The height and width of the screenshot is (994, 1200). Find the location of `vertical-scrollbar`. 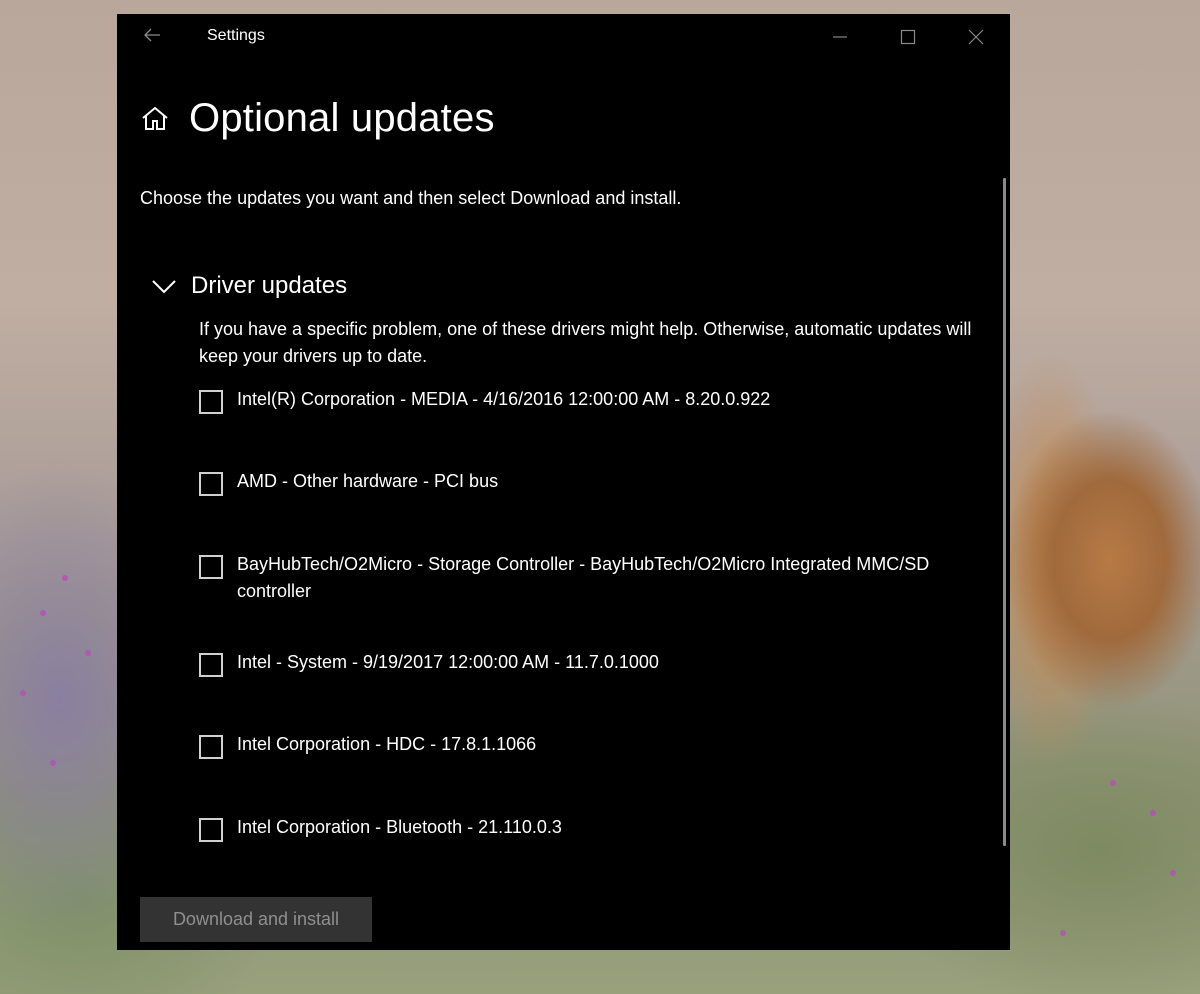

vertical-scrollbar is located at coordinates (1004, 512).